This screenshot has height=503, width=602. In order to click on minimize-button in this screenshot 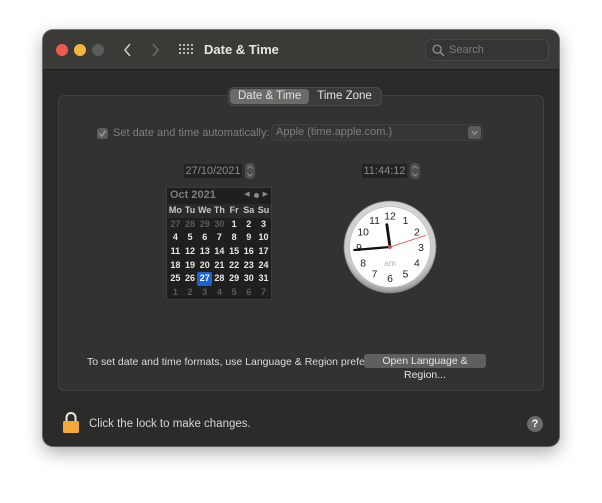, I will do `click(80, 50)`.